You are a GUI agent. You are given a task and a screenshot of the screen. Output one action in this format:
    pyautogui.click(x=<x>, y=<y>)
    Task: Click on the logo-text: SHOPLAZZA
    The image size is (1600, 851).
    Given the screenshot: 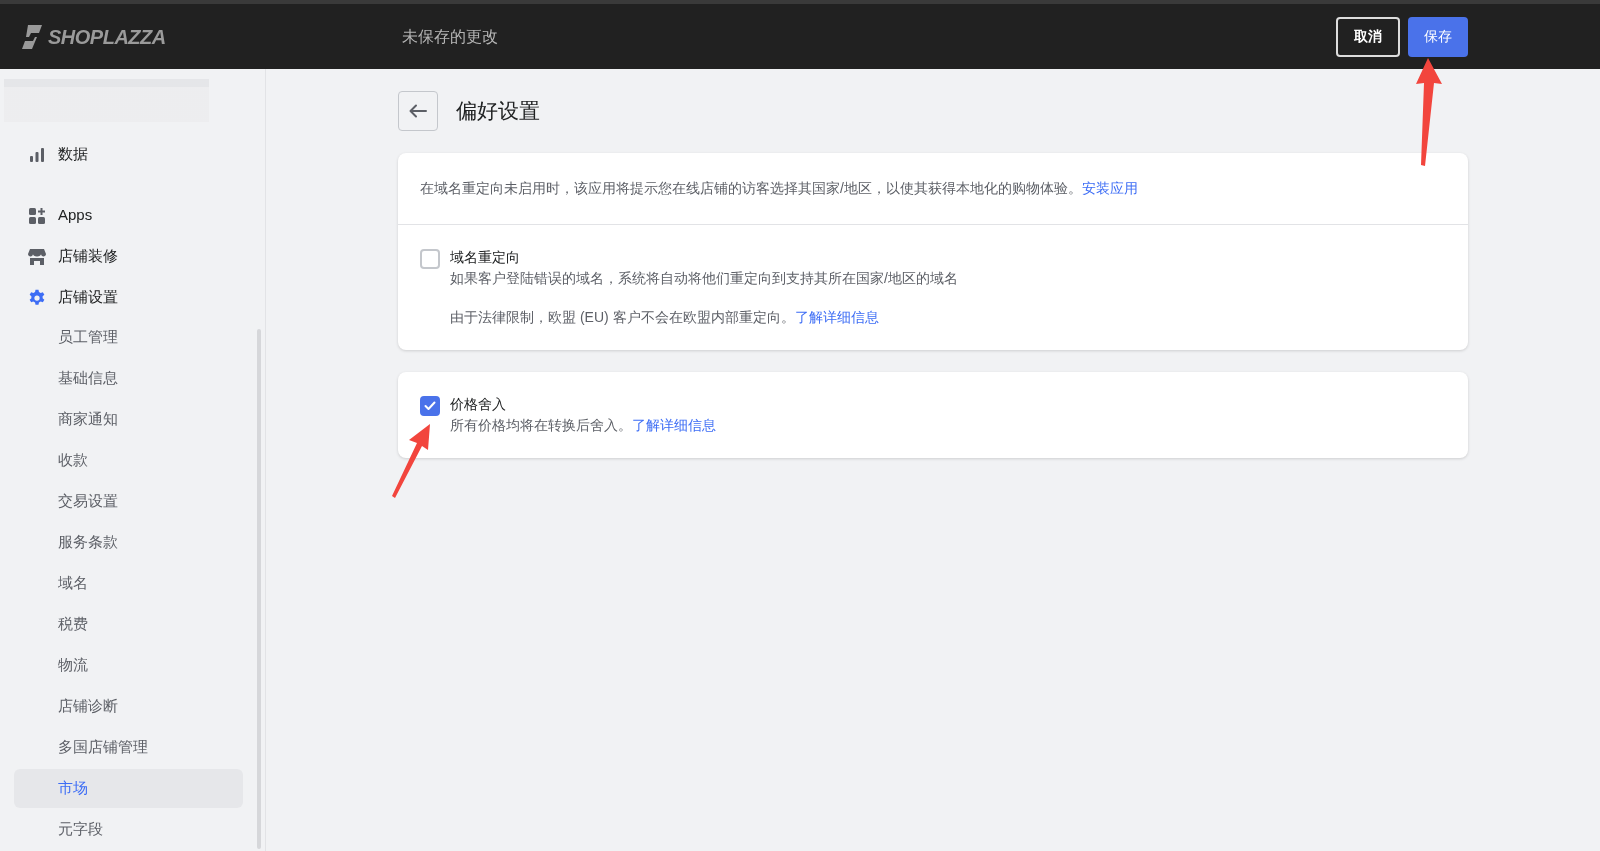 What is the action you would take?
    pyautogui.click(x=107, y=37)
    